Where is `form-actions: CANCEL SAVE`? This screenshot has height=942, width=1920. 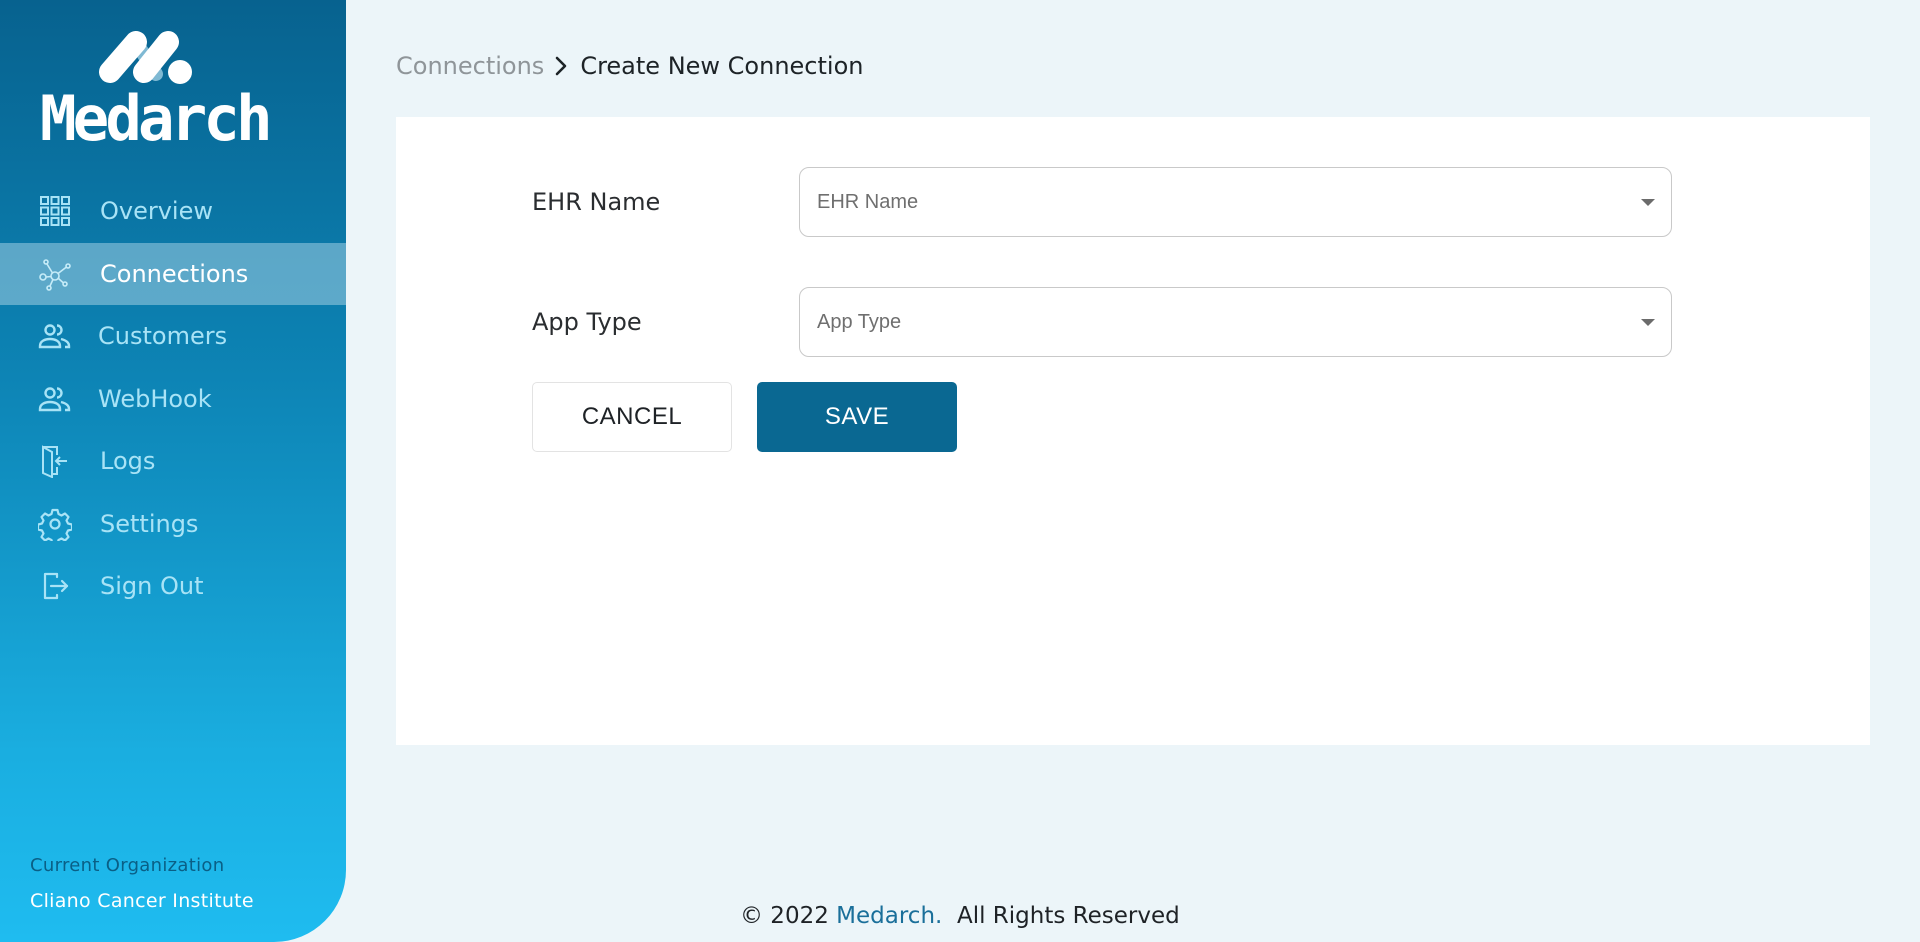 form-actions: CANCEL SAVE is located at coordinates (744, 417).